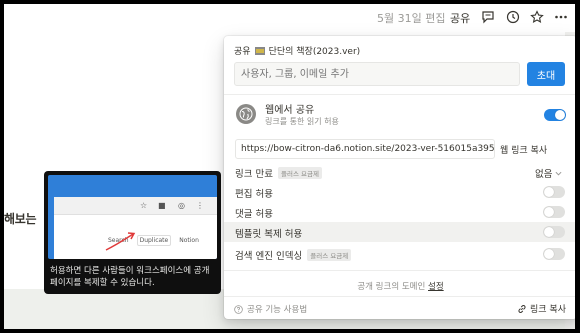 This screenshot has height=333, width=580. I want to click on chevron-down-icon, so click(558, 173).